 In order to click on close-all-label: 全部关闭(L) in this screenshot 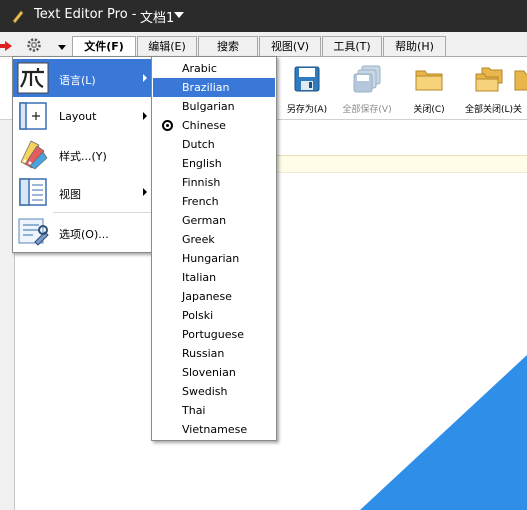, I will do `click(489, 110)`.